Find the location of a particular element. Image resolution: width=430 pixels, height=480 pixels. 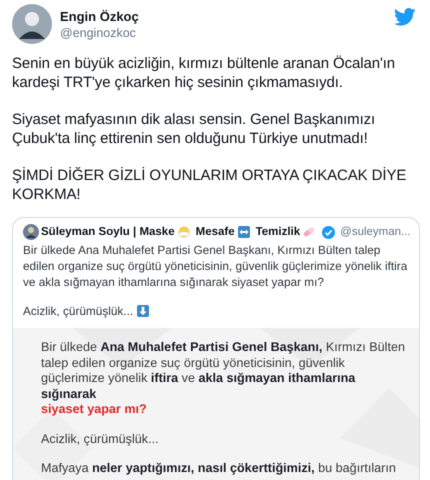

image-text: Mafyaya neler yaptığımızı, nasıl çökerttiğimizi, bu bağırtıların is located at coordinates (219, 468).